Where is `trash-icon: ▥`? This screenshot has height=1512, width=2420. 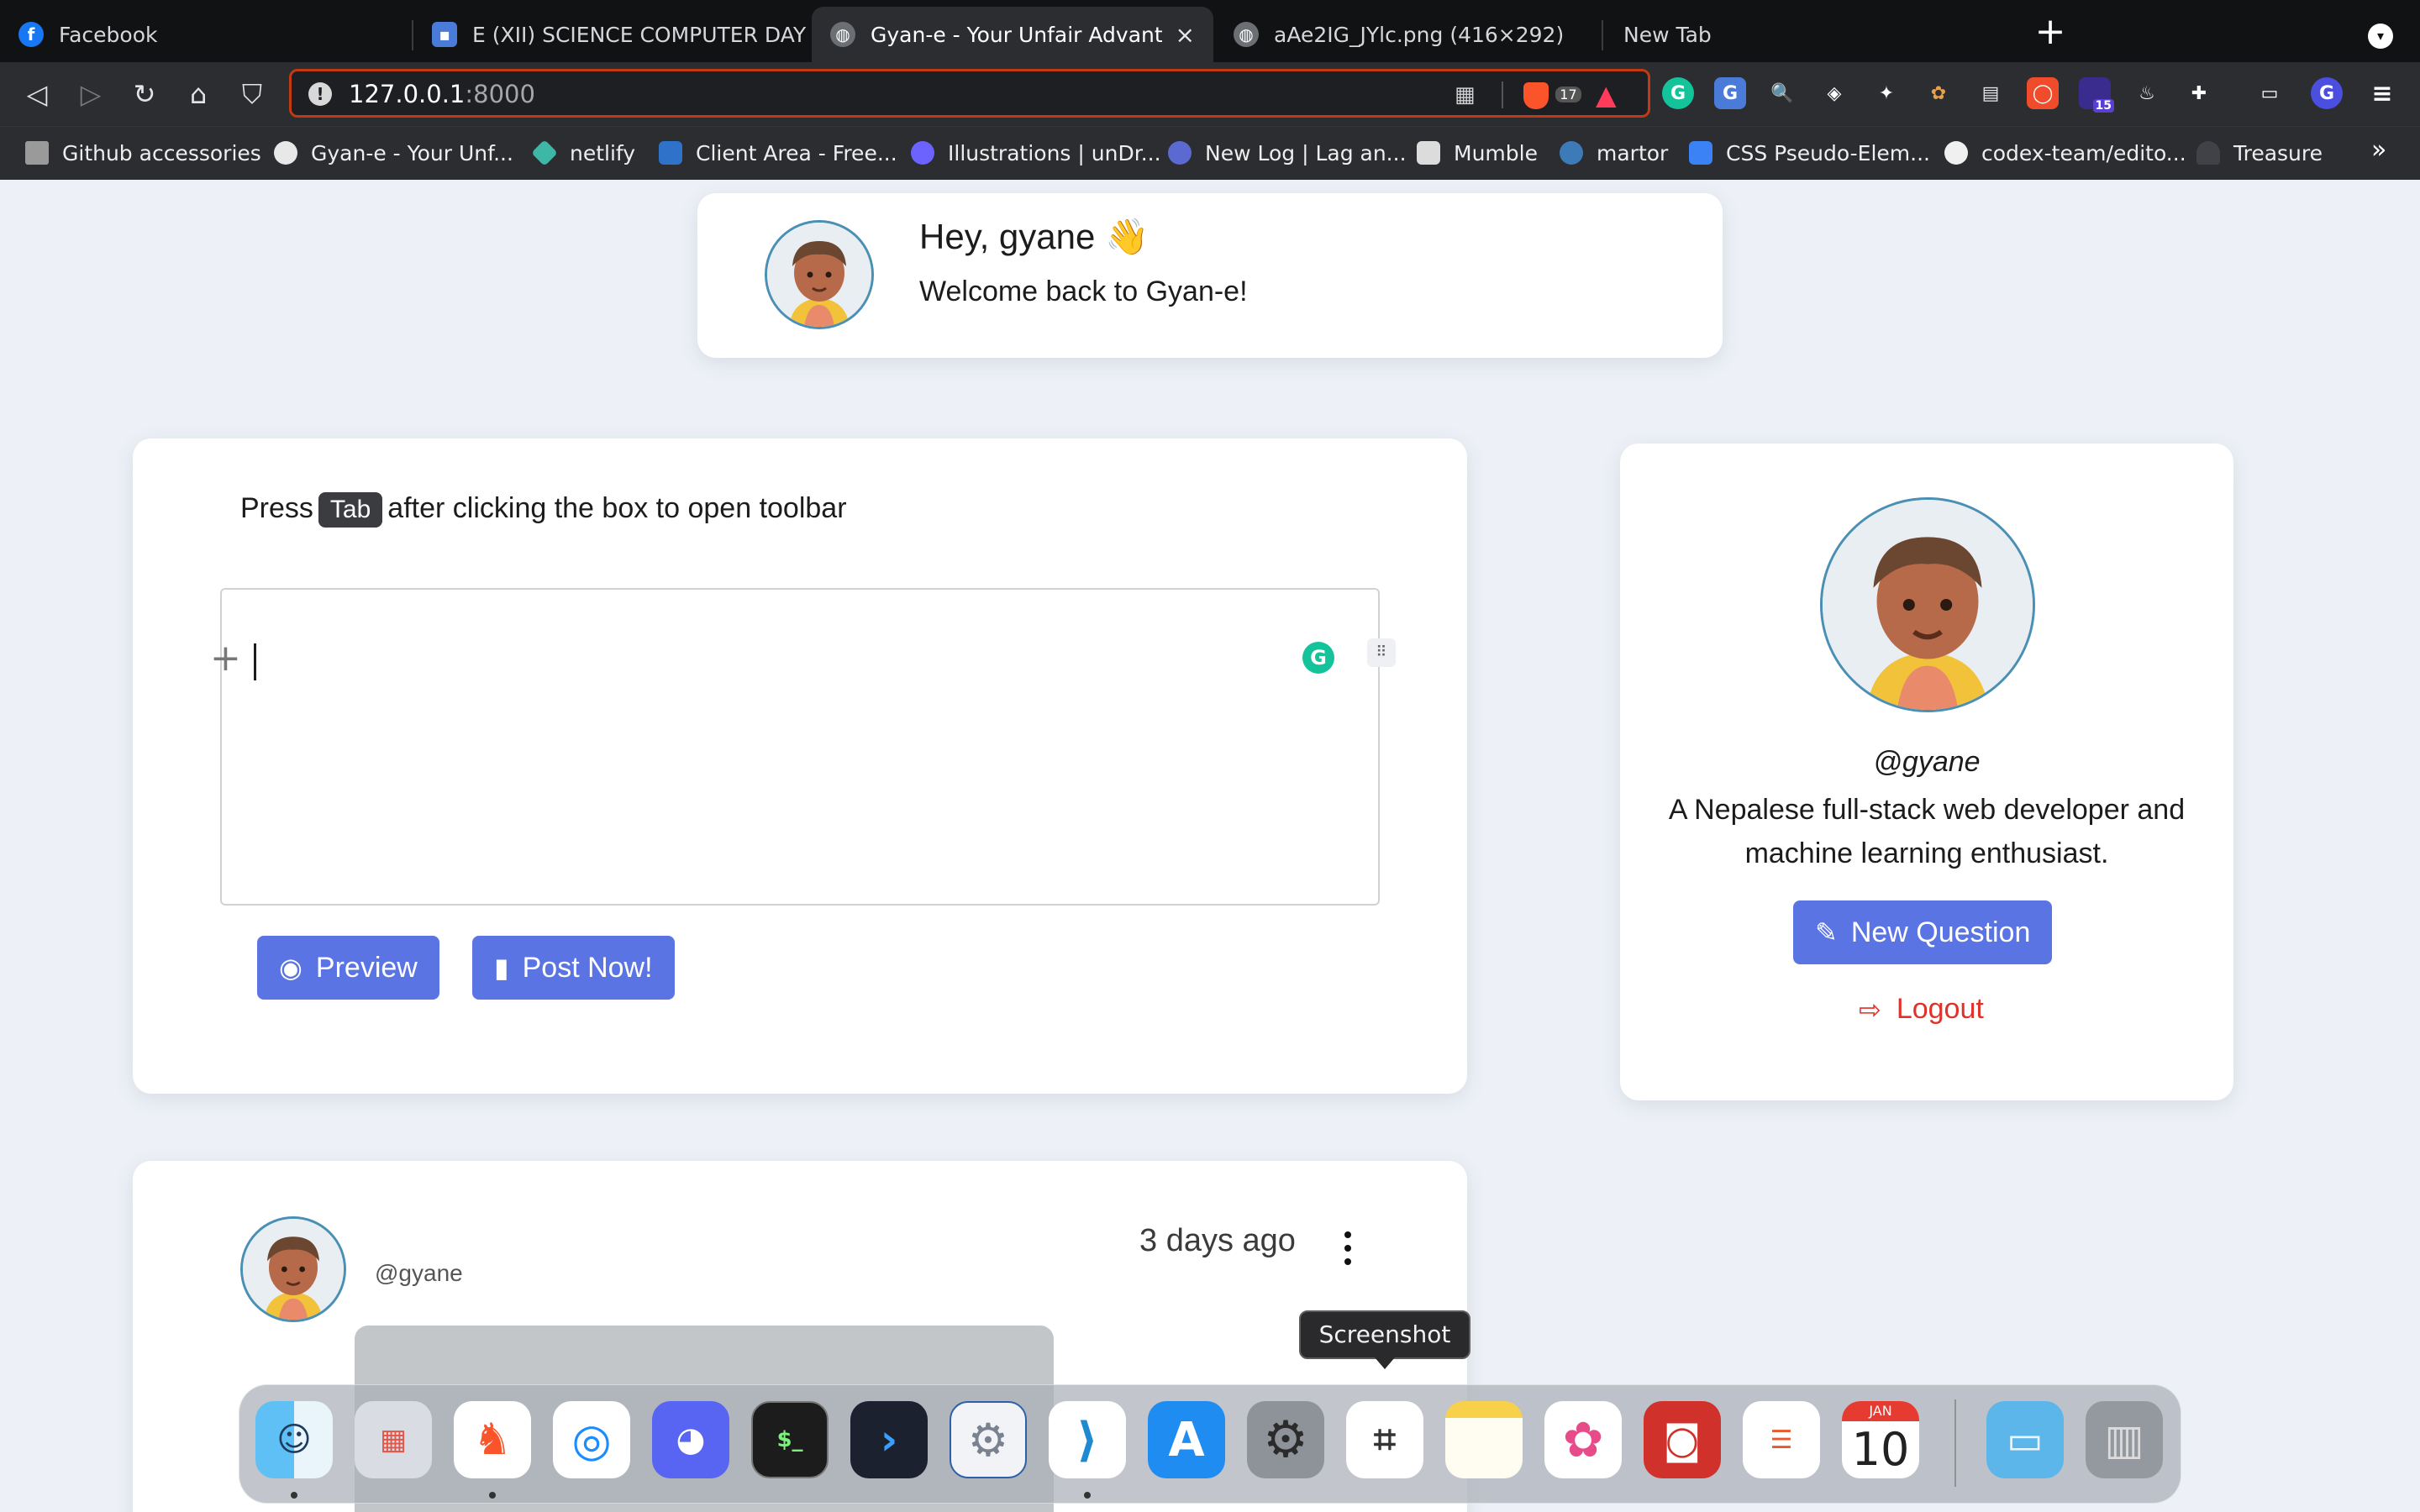
trash-icon: ▥ is located at coordinates (2124, 1439).